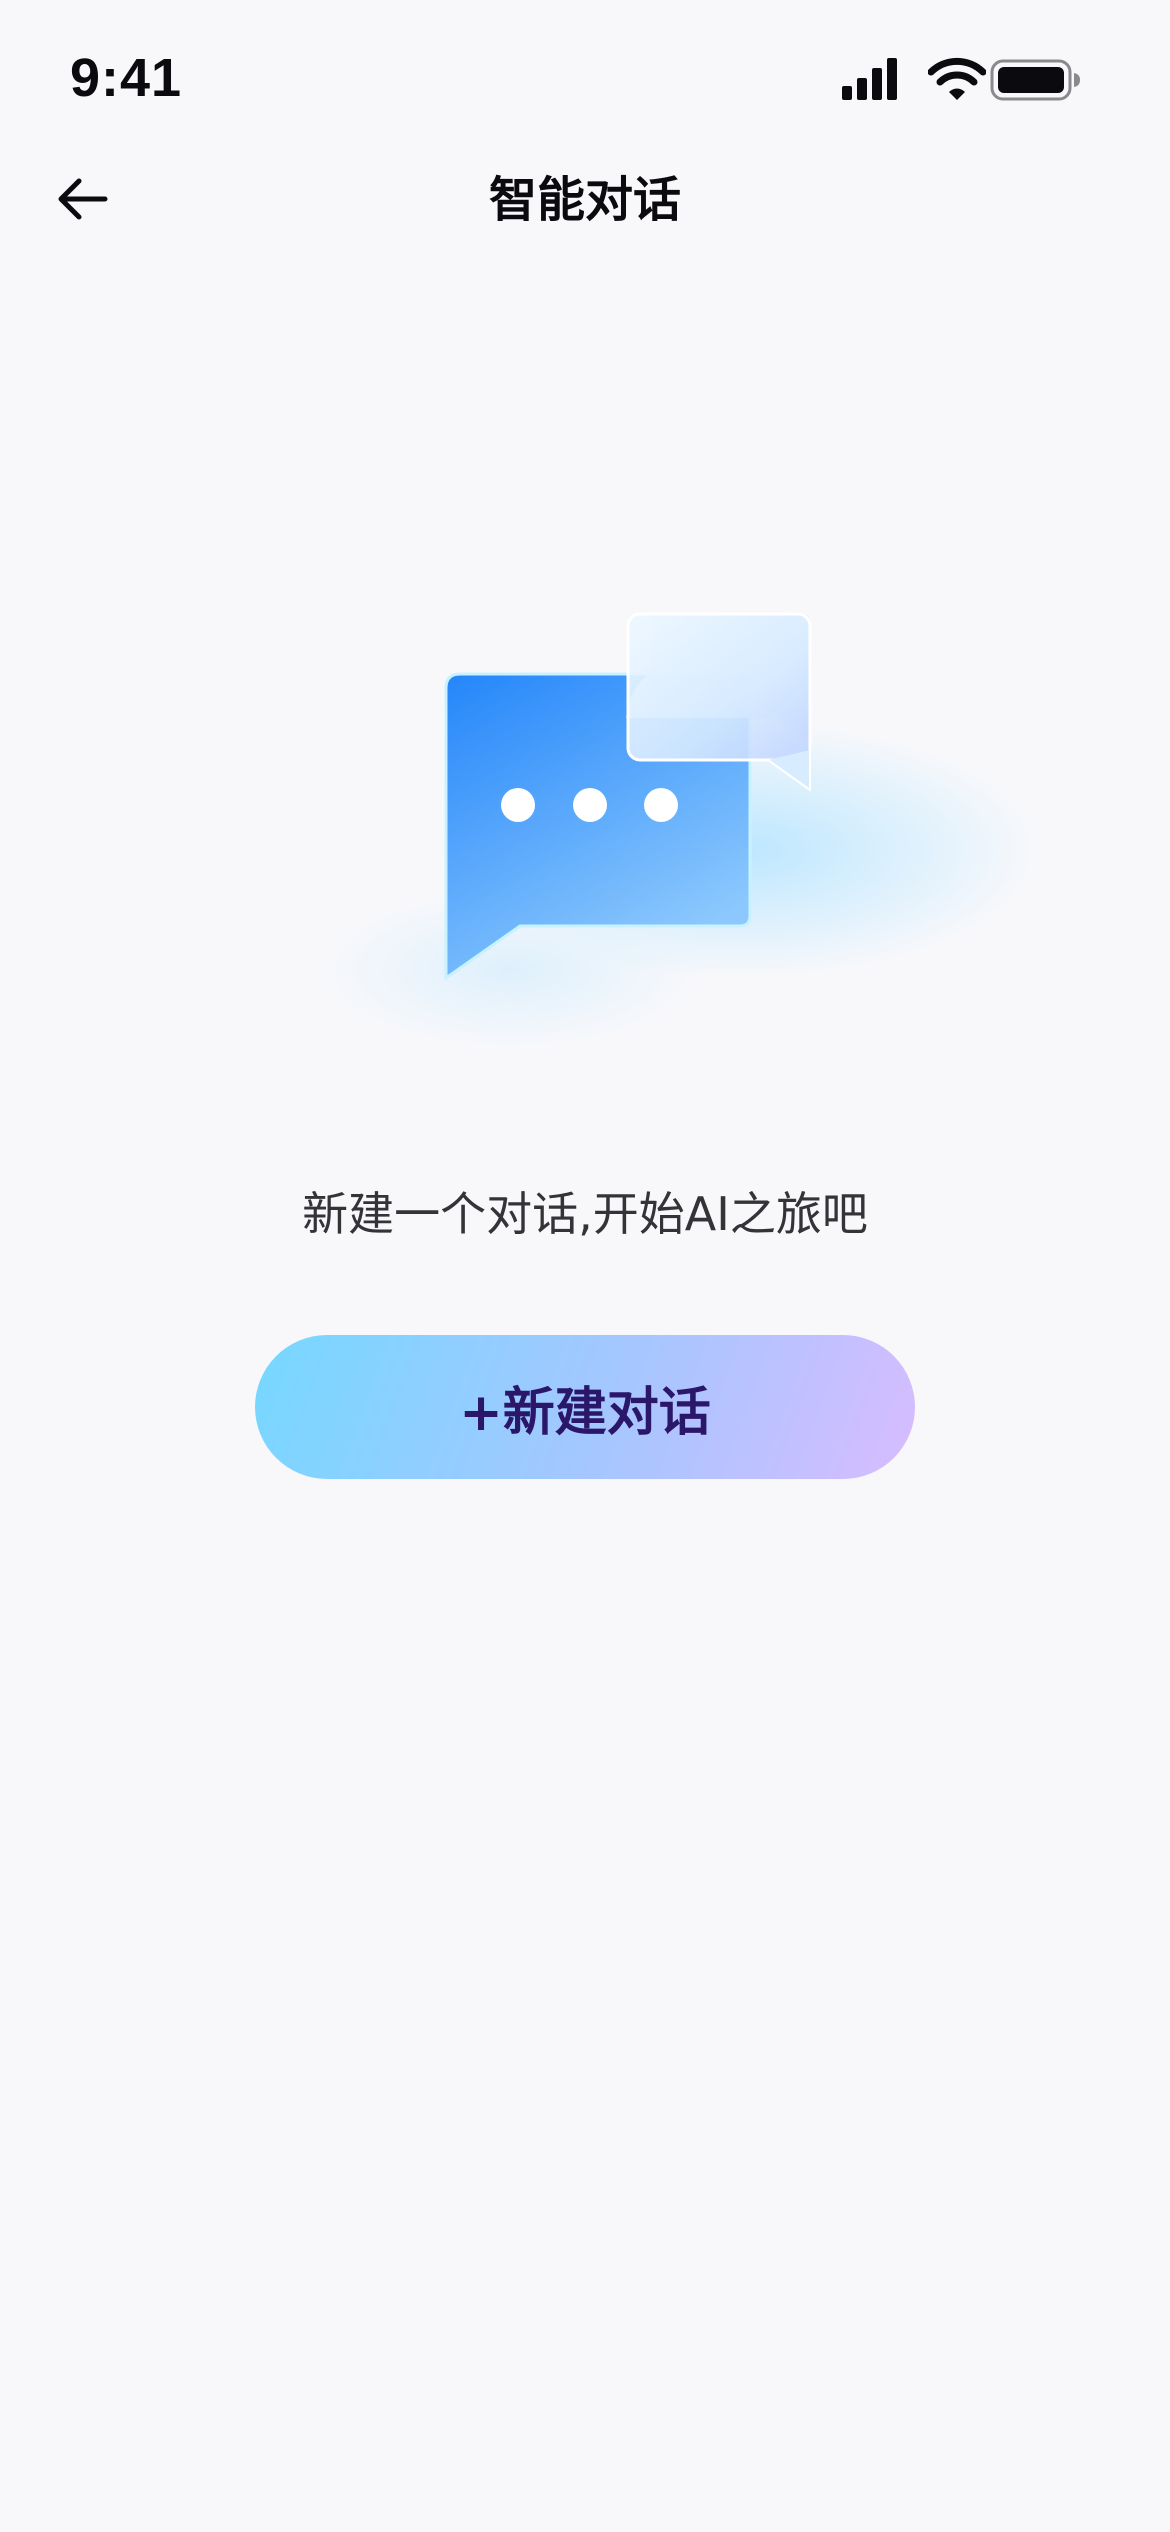 The width and height of the screenshot is (1170, 2532). Describe the element at coordinates (585, 75) in the screenshot. I see `status-bar: 9:41` at that location.